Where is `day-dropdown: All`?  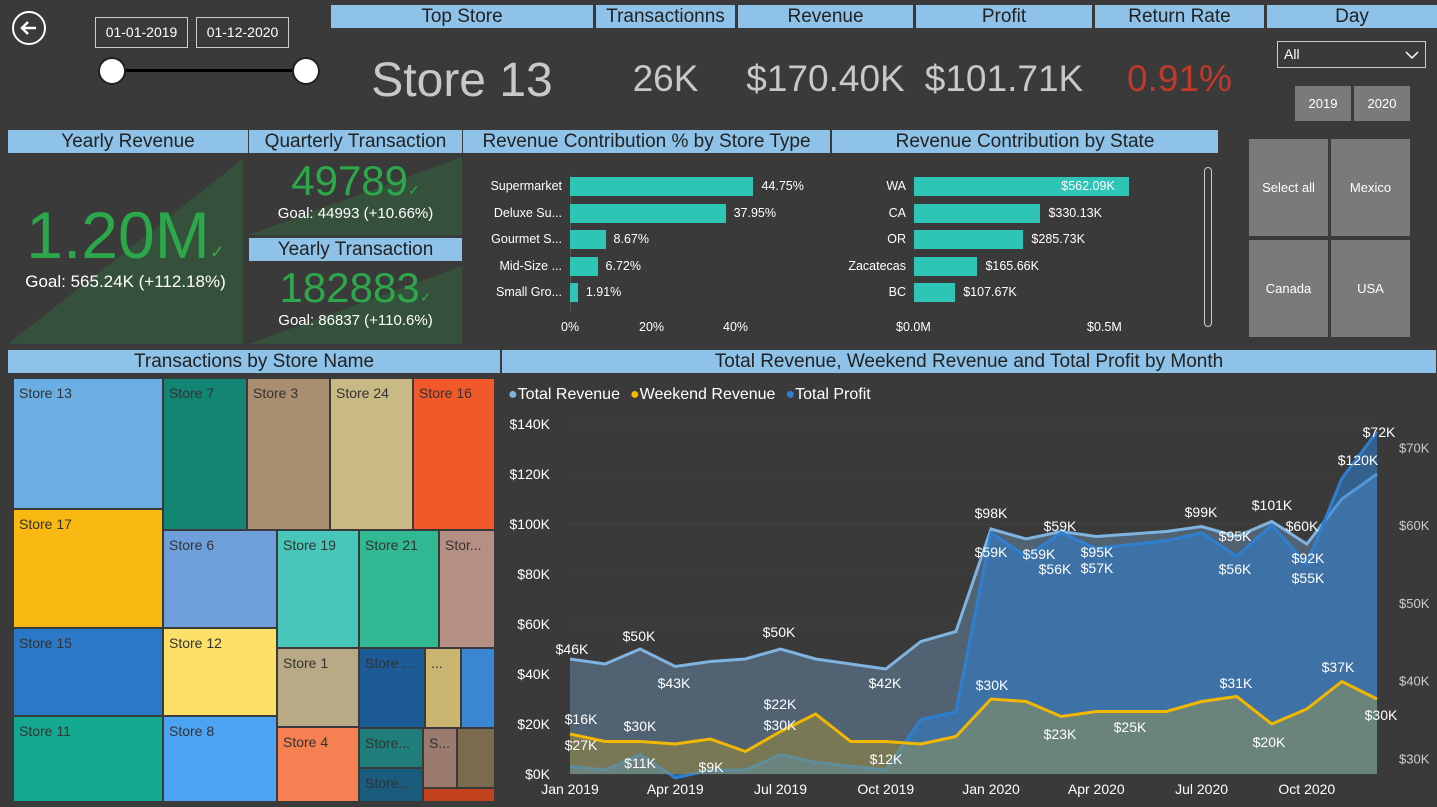
day-dropdown: All is located at coordinates (1351, 54).